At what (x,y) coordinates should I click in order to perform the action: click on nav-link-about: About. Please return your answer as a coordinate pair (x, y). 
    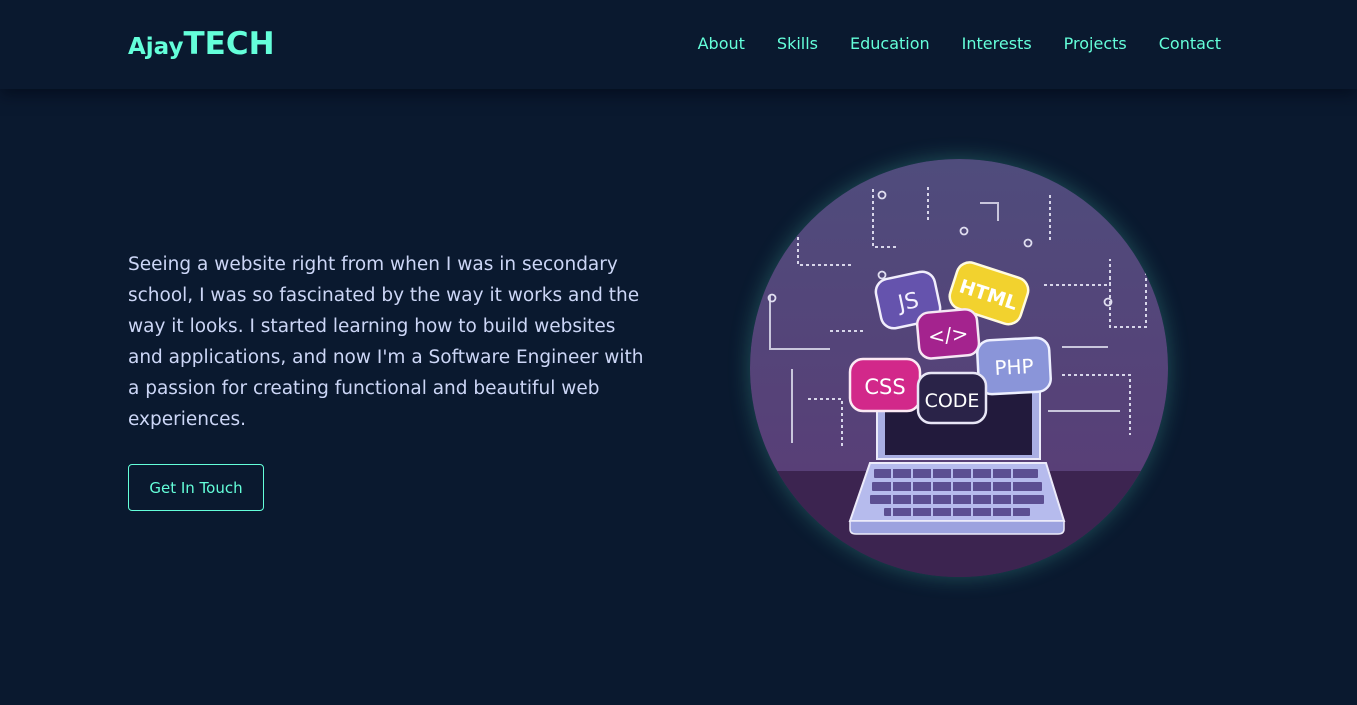
    Looking at the image, I should click on (721, 43).